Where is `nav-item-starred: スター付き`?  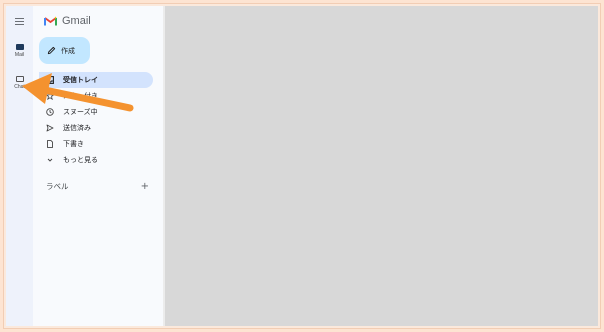
nav-item-starred: スター付き is located at coordinates (96, 96).